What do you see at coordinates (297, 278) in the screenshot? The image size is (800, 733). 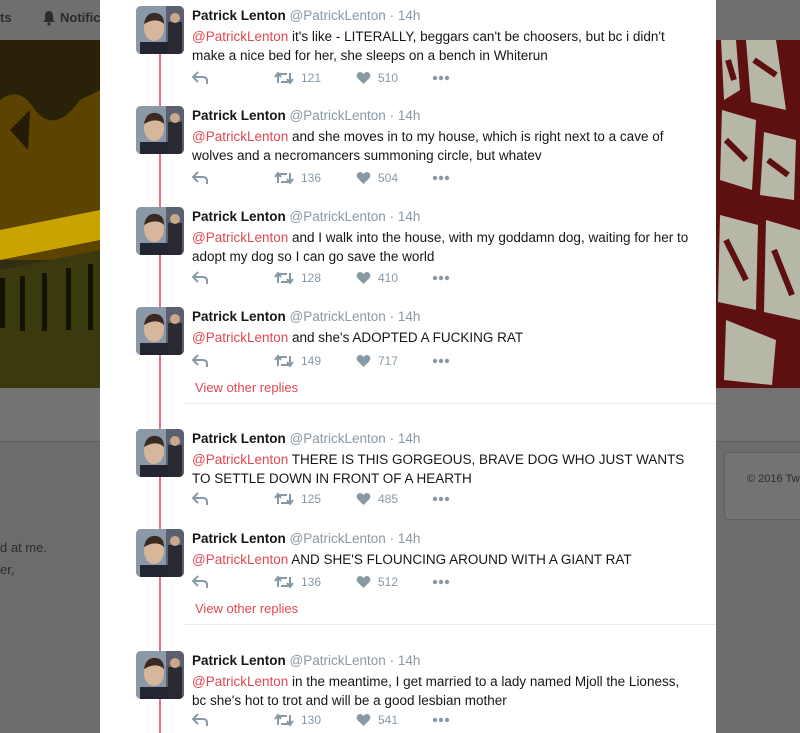 I see `retweet-button: 128` at bounding box center [297, 278].